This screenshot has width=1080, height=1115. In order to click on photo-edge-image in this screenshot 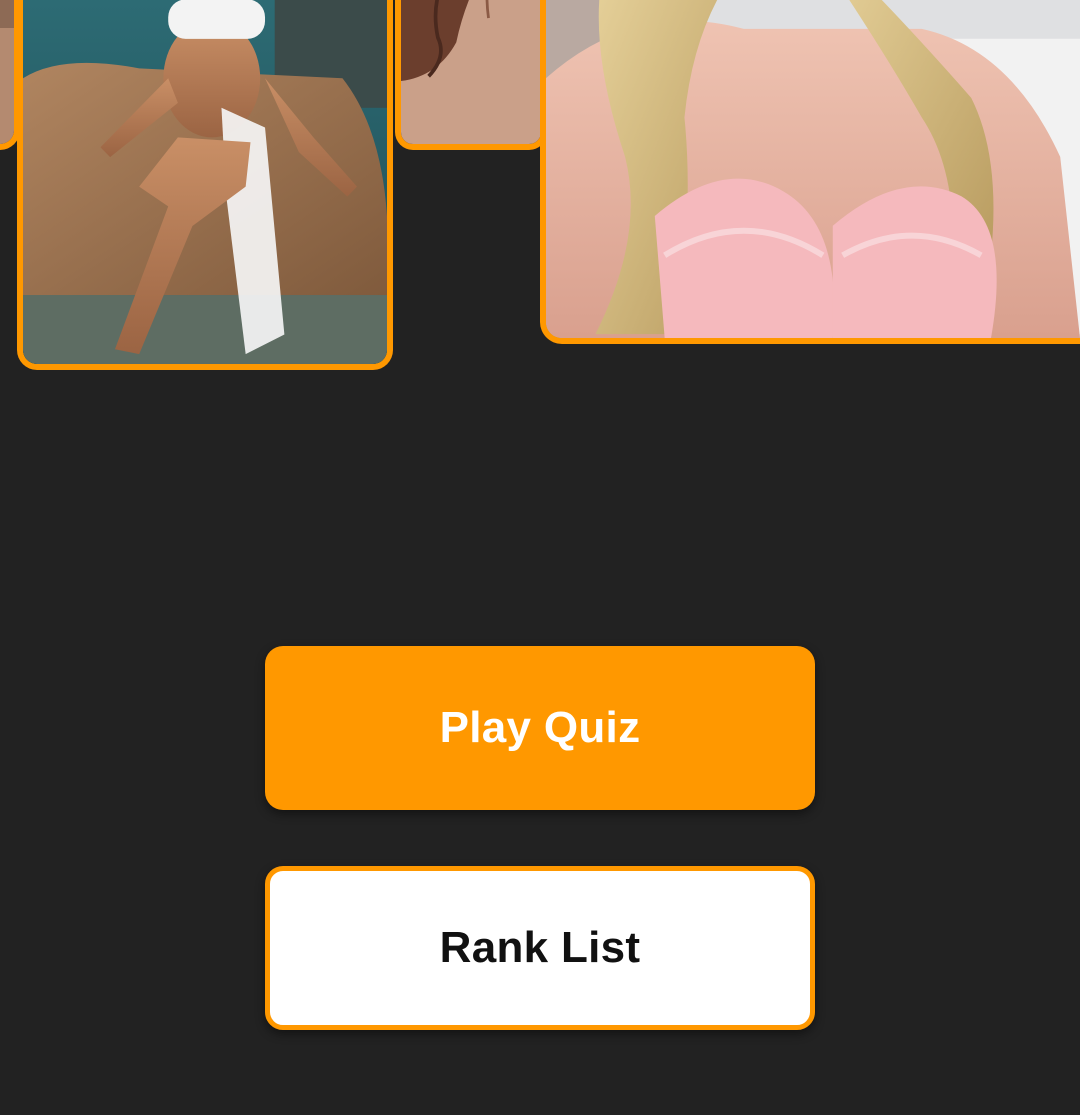, I will do `click(7, 72)`.